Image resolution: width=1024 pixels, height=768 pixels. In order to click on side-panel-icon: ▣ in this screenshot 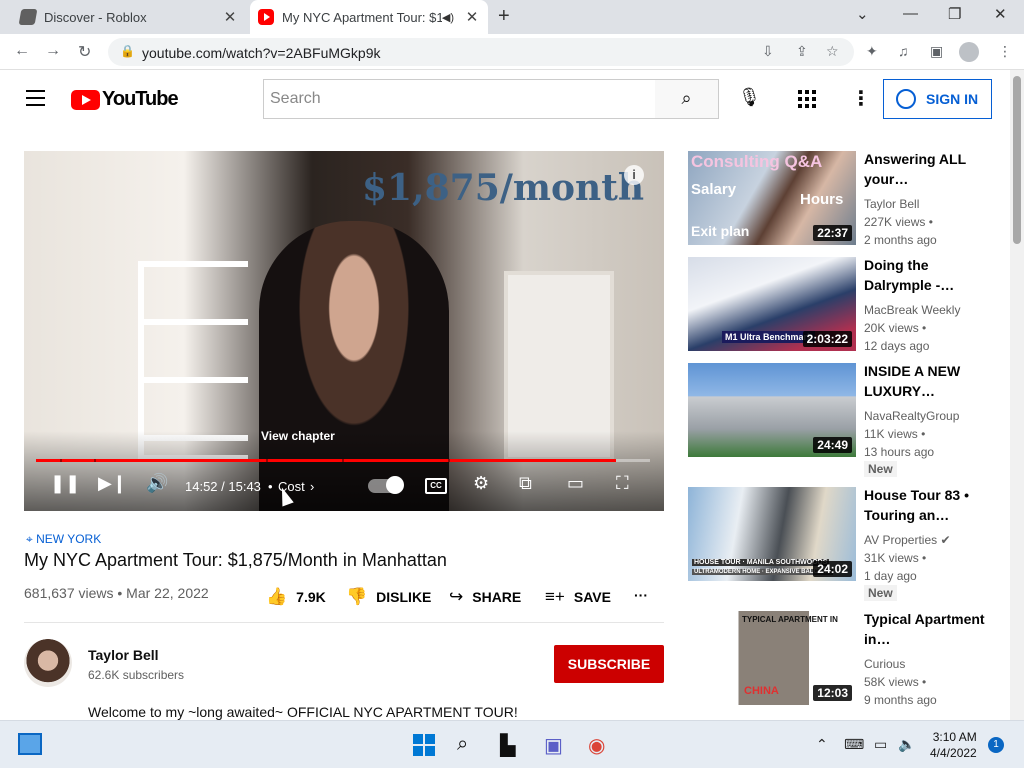, I will do `click(936, 51)`.